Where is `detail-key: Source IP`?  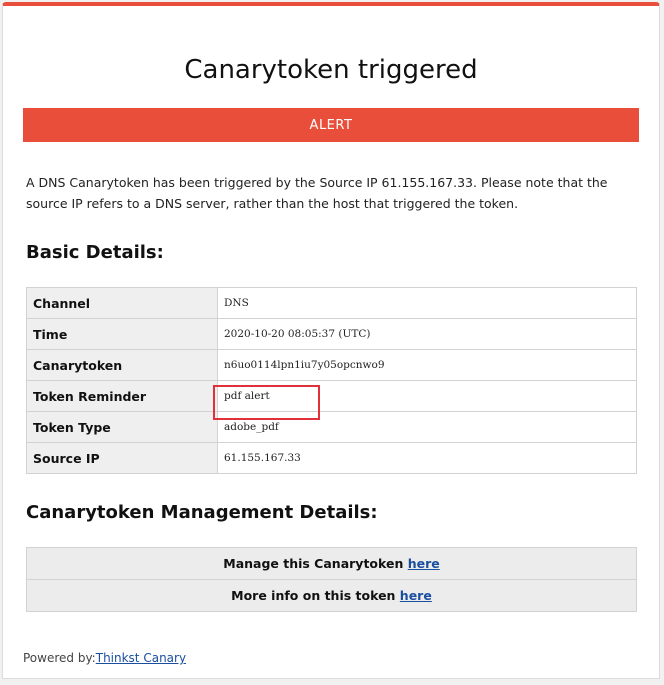 detail-key: Source IP is located at coordinates (122, 458).